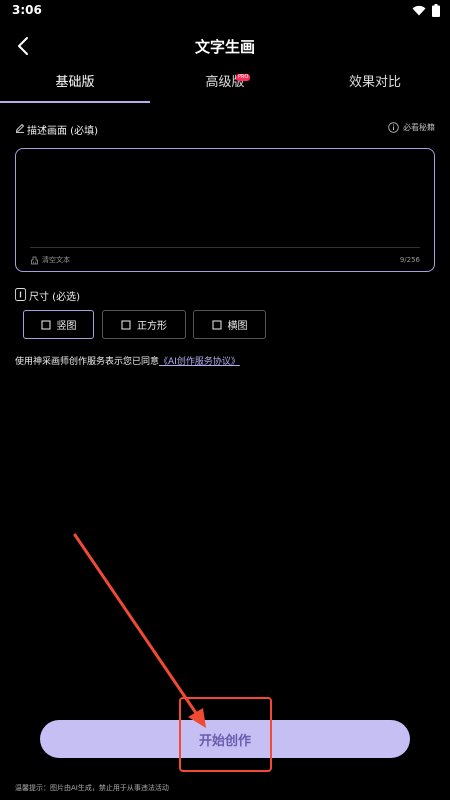 The width and height of the screenshot is (450, 800). I want to click on active-tab-indicator, so click(75, 102).